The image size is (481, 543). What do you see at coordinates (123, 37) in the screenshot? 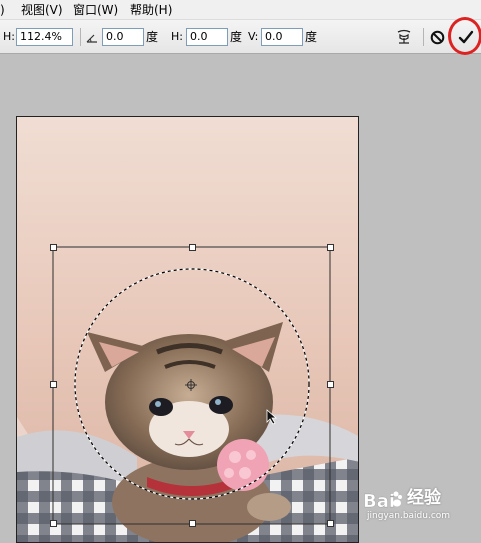
I see `rotate-angle-field: 0.0` at bounding box center [123, 37].